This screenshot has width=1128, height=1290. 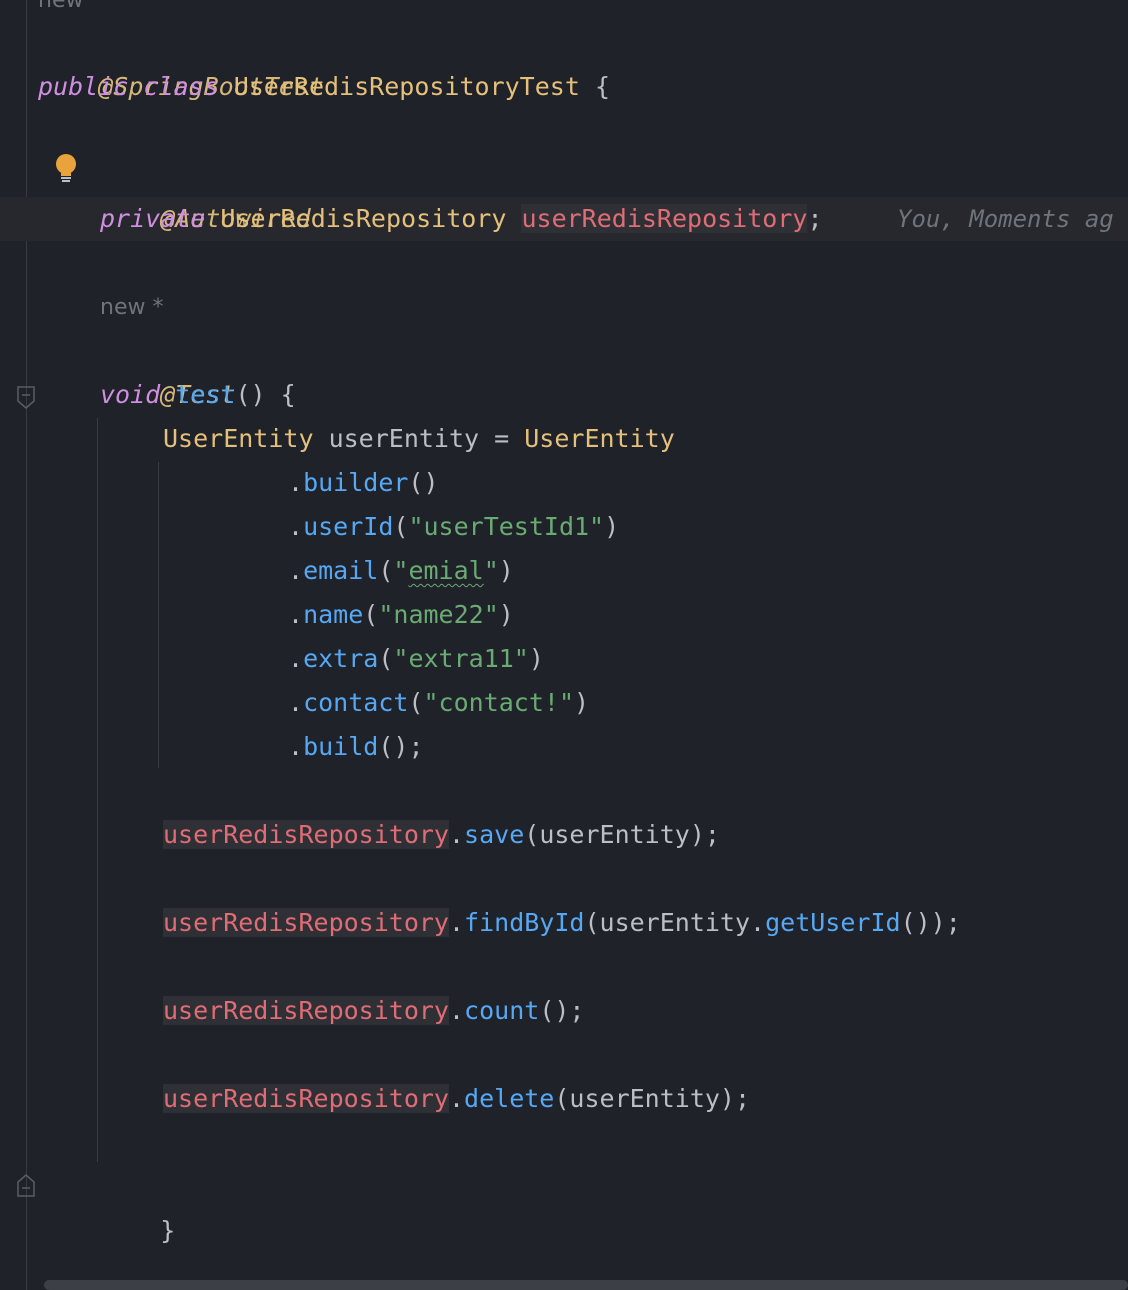 I want to click on code-line: @SpringBootTest, so click(x=181, y=61).